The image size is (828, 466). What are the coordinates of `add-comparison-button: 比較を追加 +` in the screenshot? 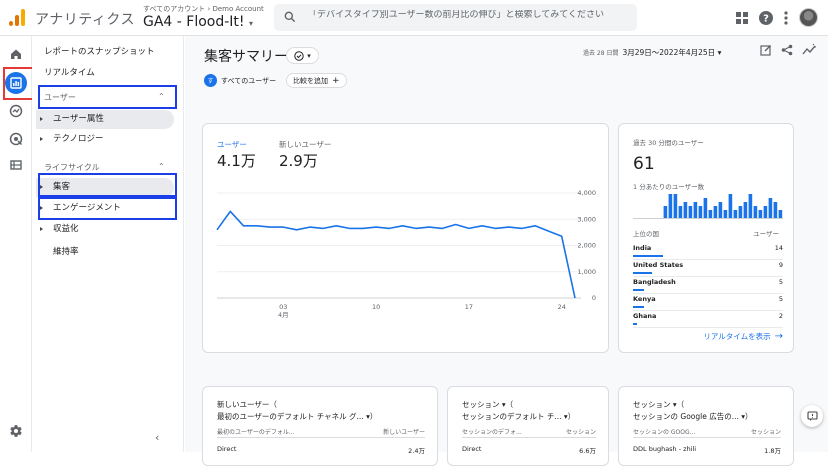 It's located at (316, 80).